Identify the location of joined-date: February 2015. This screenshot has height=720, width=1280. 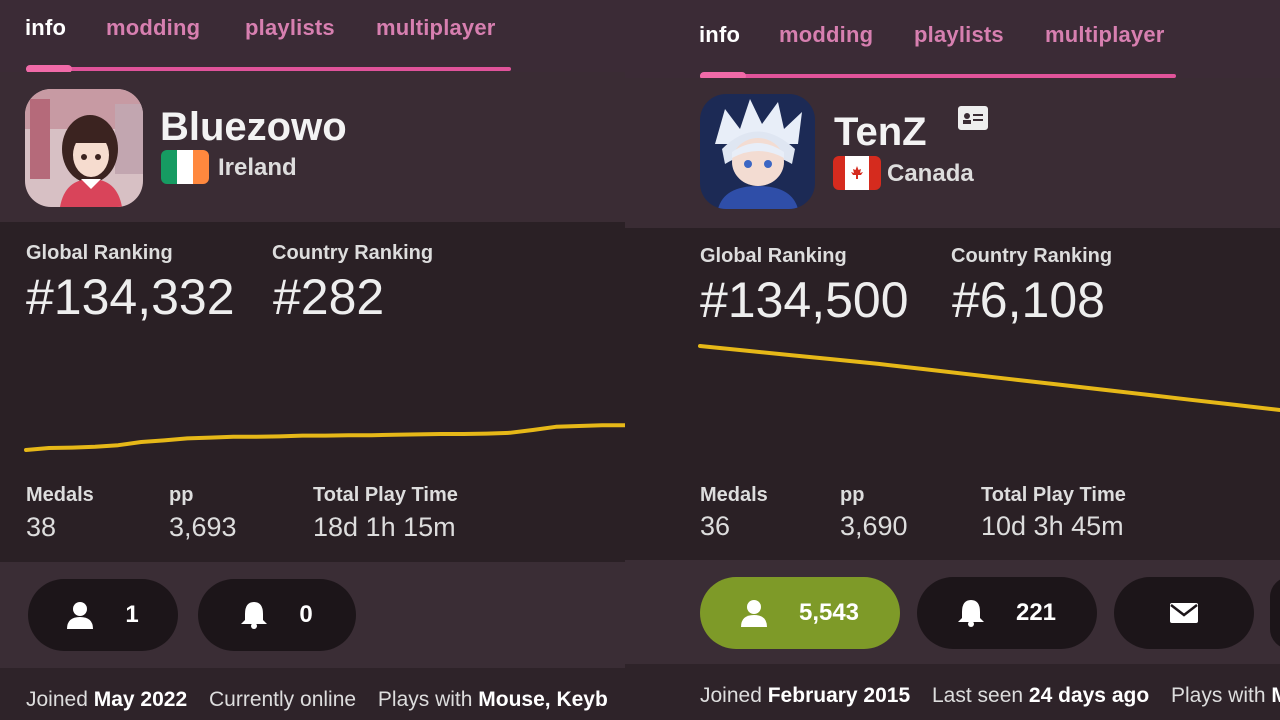
(839, 695).